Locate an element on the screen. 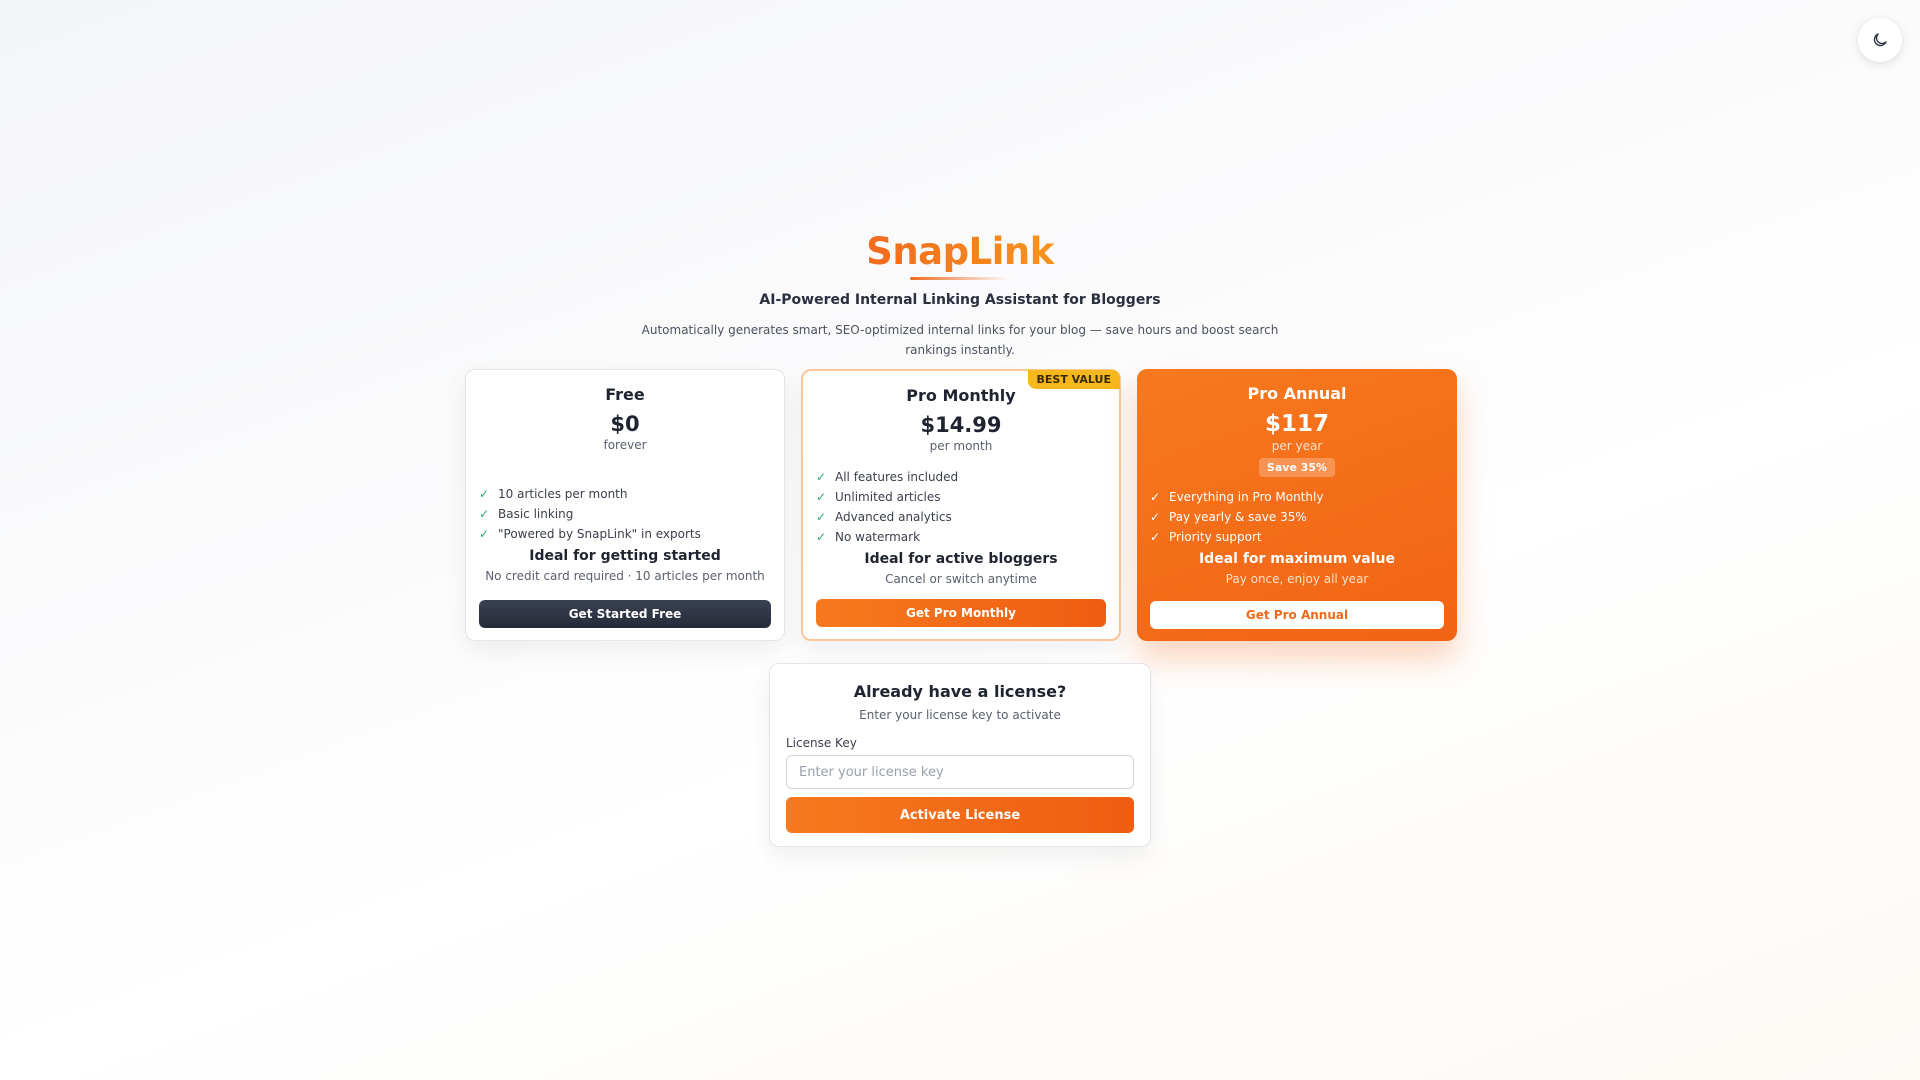 This screenshot has height=1080, width=1920. feature-item: ✓ All features included is located at coordinates (961, 477).